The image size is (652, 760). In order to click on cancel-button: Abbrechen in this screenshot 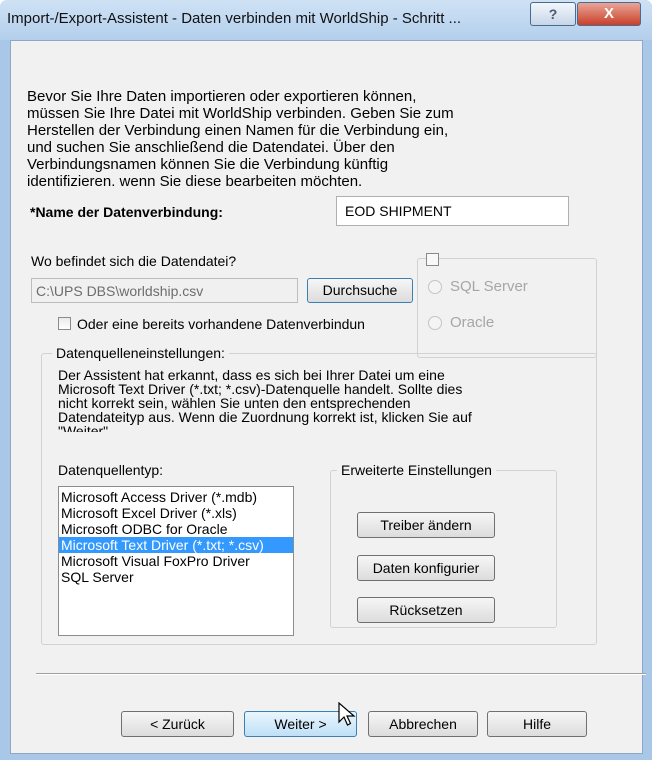, I will do `click(423, 724)`.